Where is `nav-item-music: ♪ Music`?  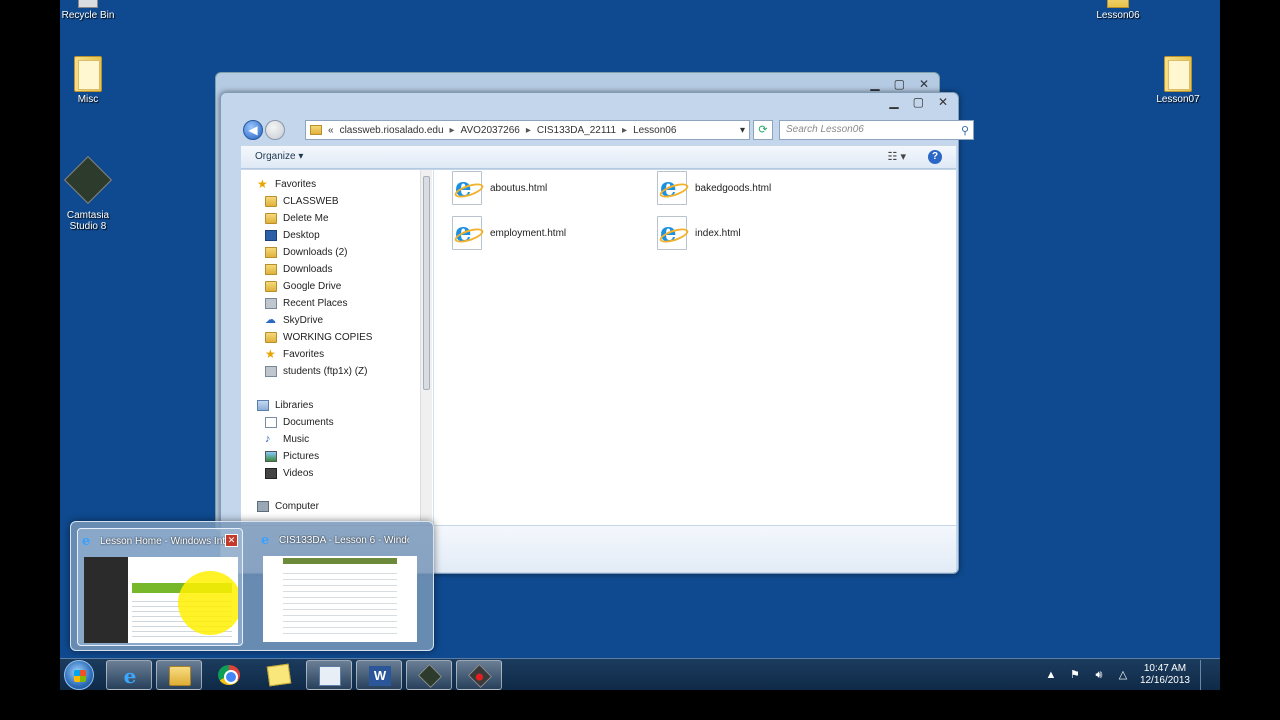
nav-item-music: ♪ Music is located at coordinates (287, 439).